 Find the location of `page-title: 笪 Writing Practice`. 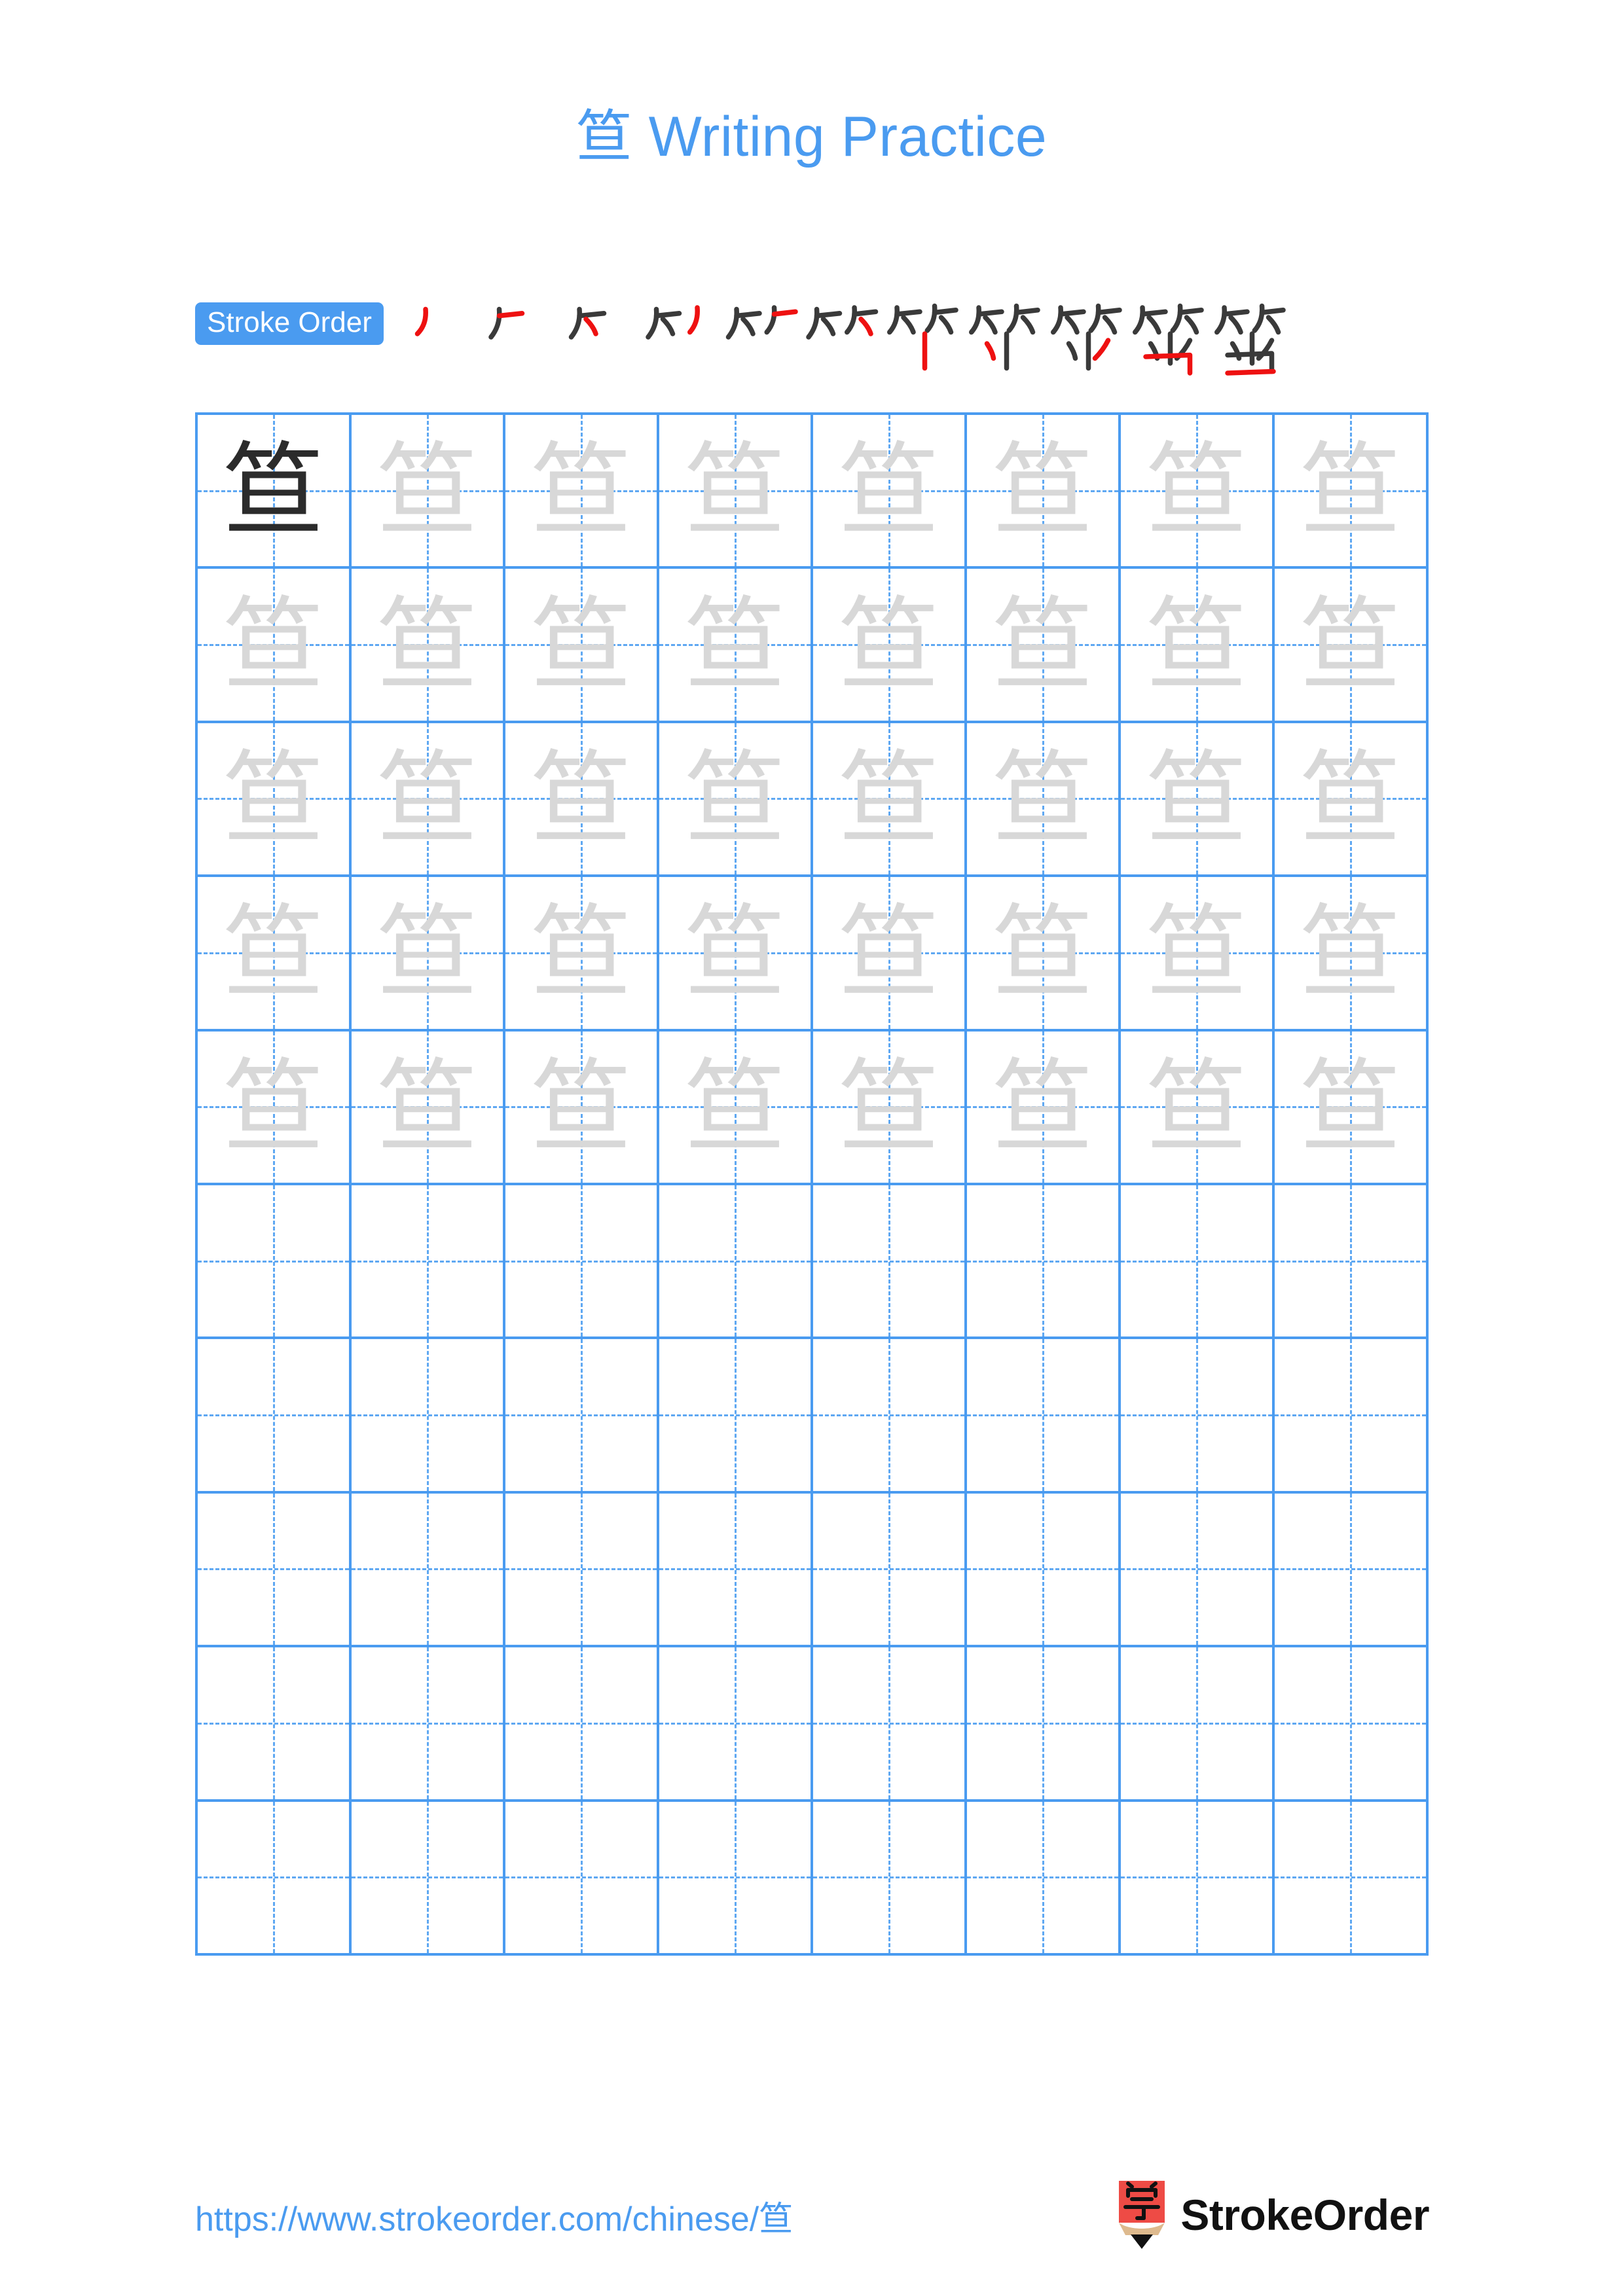

page-title: 笪 Writing Practice is located at coordinates (811, 137).